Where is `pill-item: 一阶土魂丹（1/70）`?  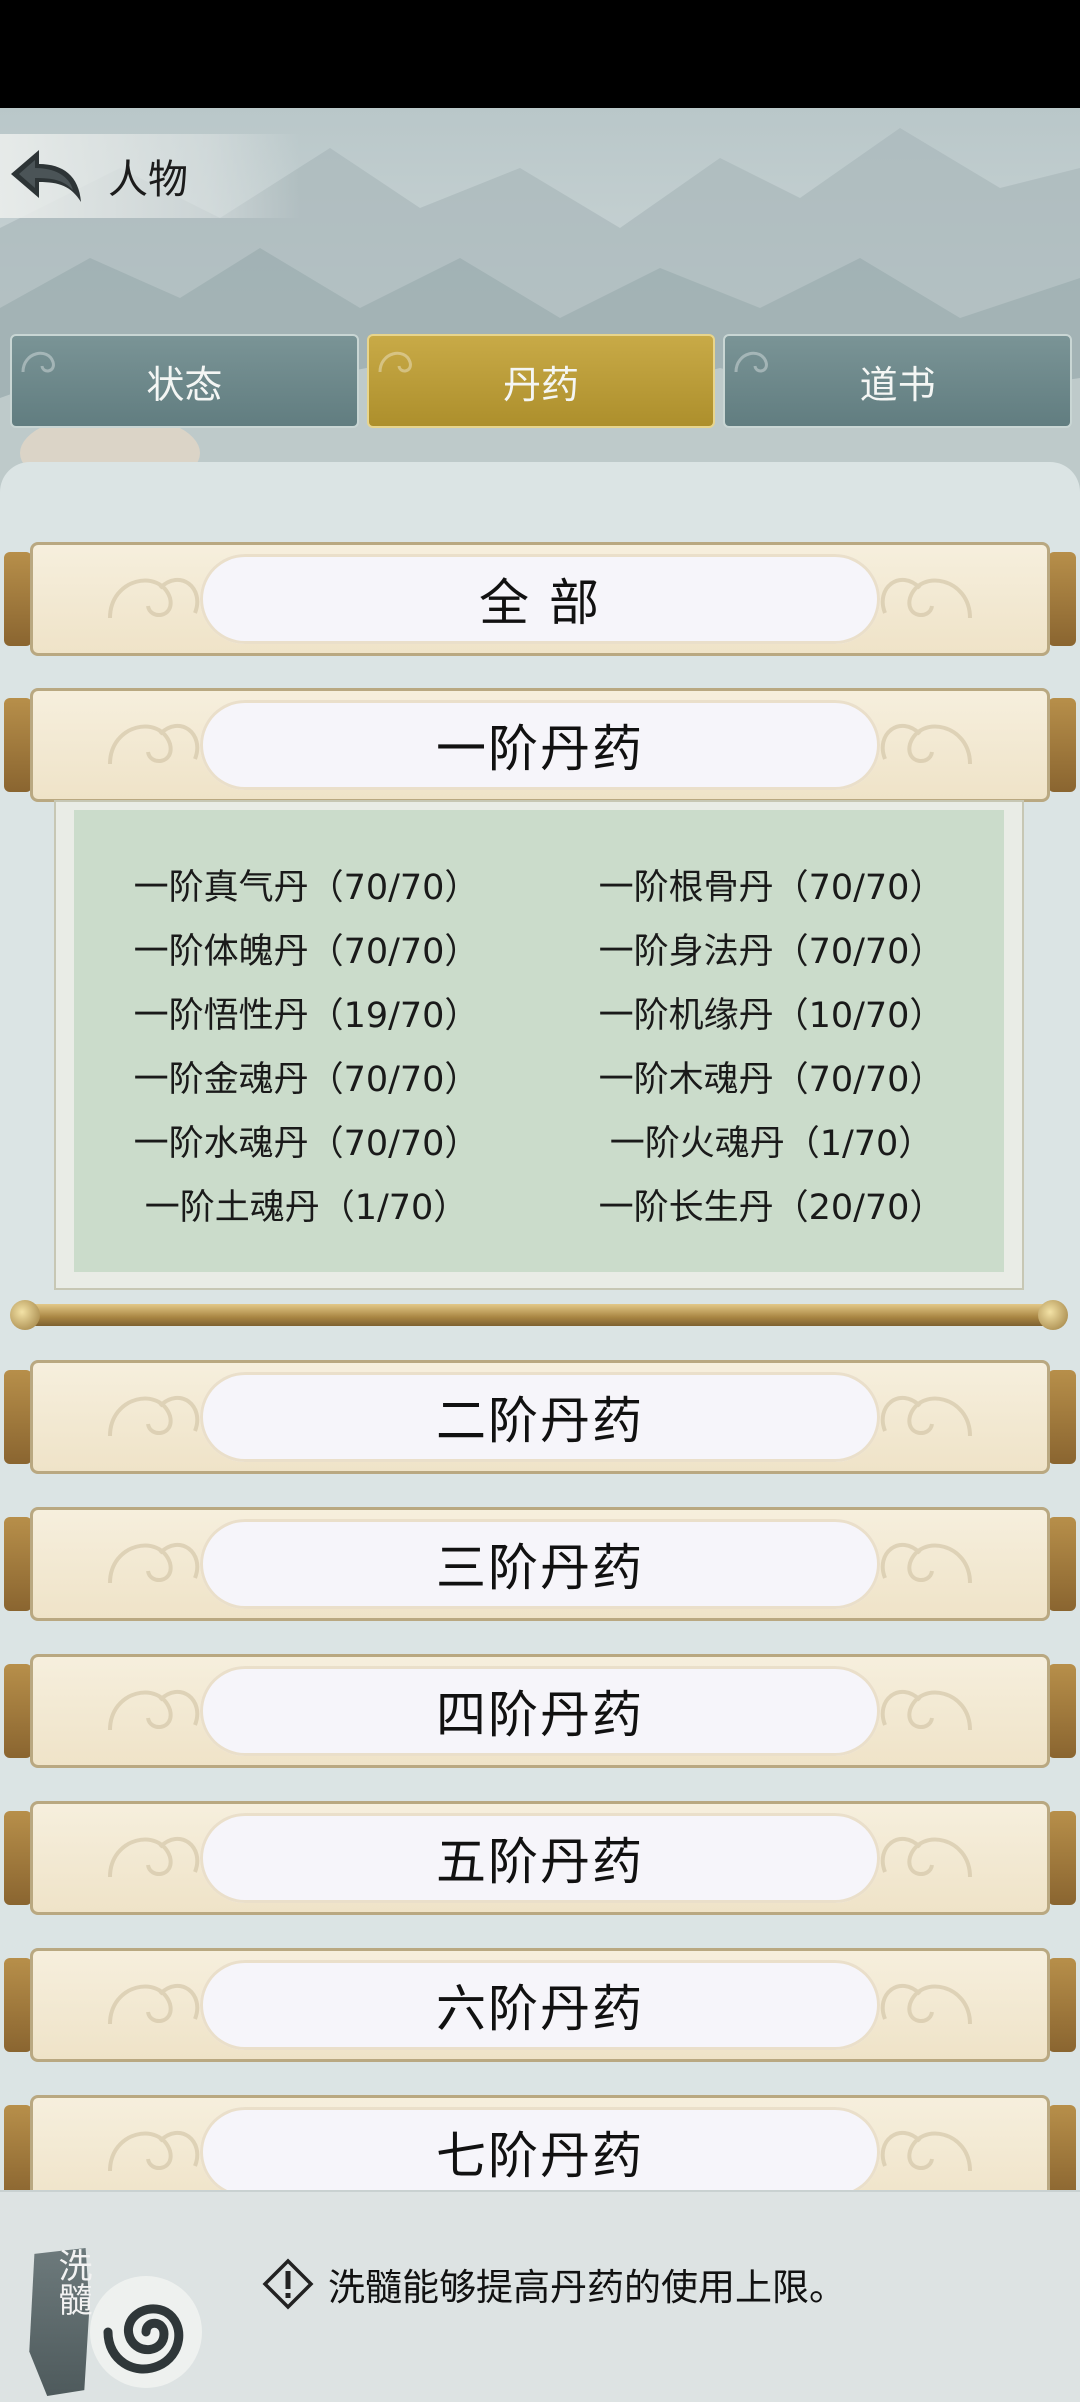 pill-item: 一阶土魂丹（1/70） is located at coordinates (306, 1204).